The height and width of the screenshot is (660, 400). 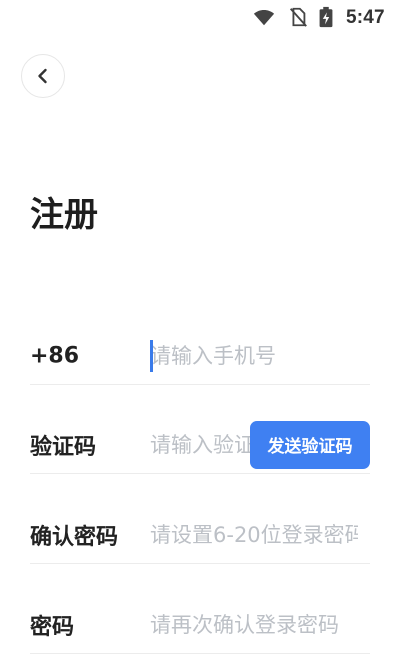 What do you see at coordinates (200, 18) in the screenshot?
I see `status-bar: 5:47` at bounding box center [200, 18].